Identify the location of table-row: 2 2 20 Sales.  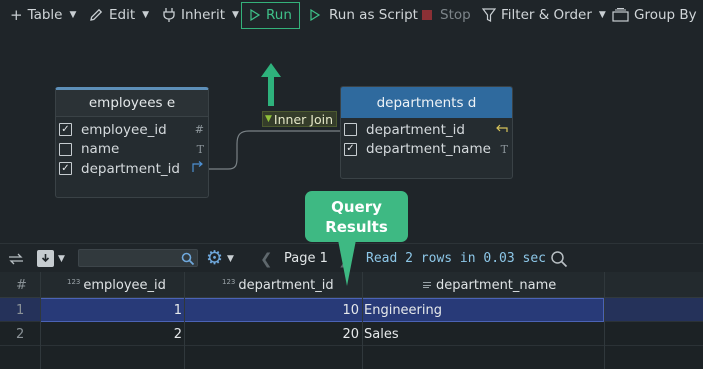
(351, 334).